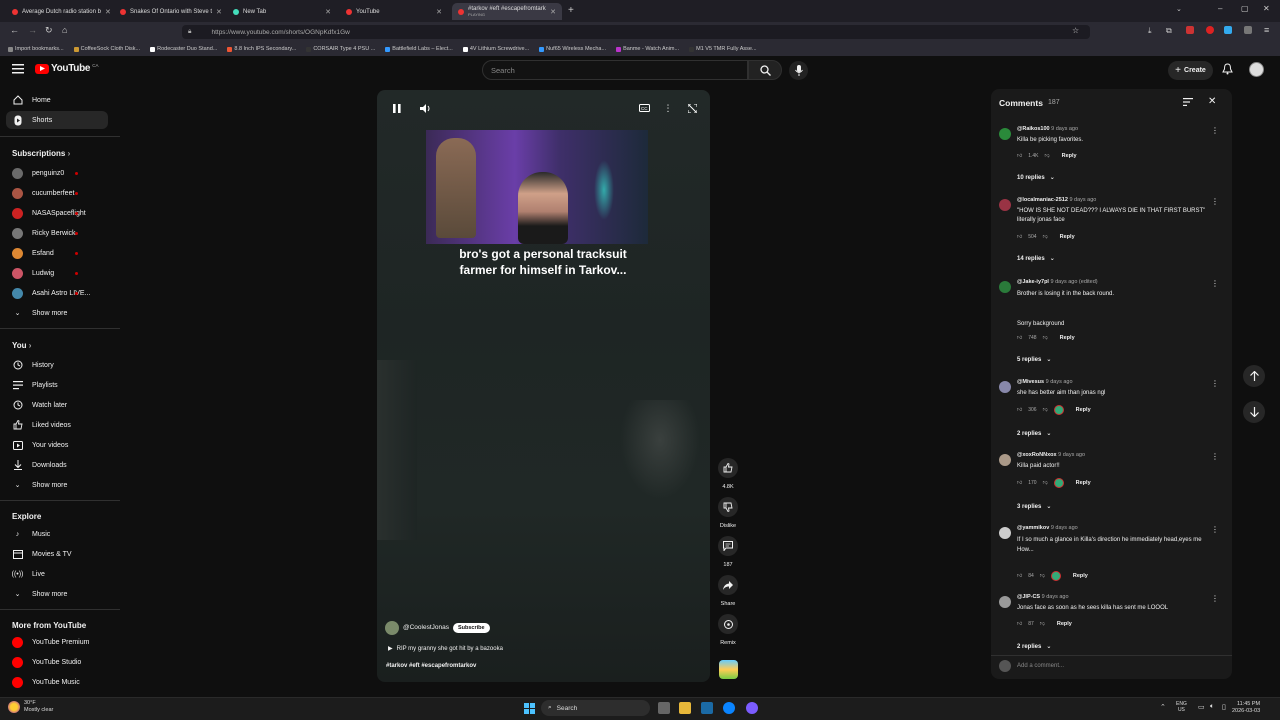 This screenshot has height=720, width=1280. I want to click on close-window-icon: ✕, so click(1266, 8).